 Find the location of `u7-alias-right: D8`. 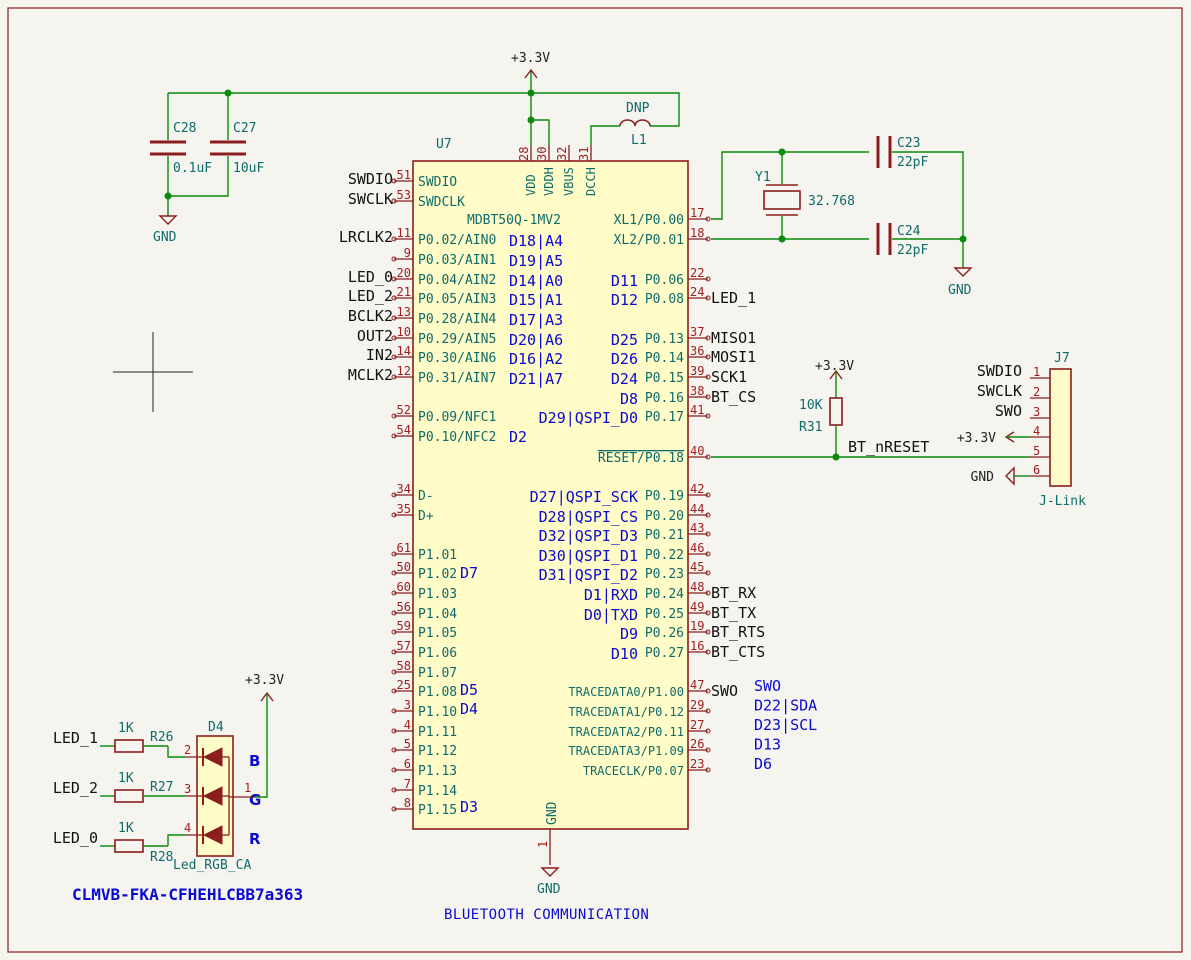

u7-alias-right: D8 is located at coordinates (629, 399).